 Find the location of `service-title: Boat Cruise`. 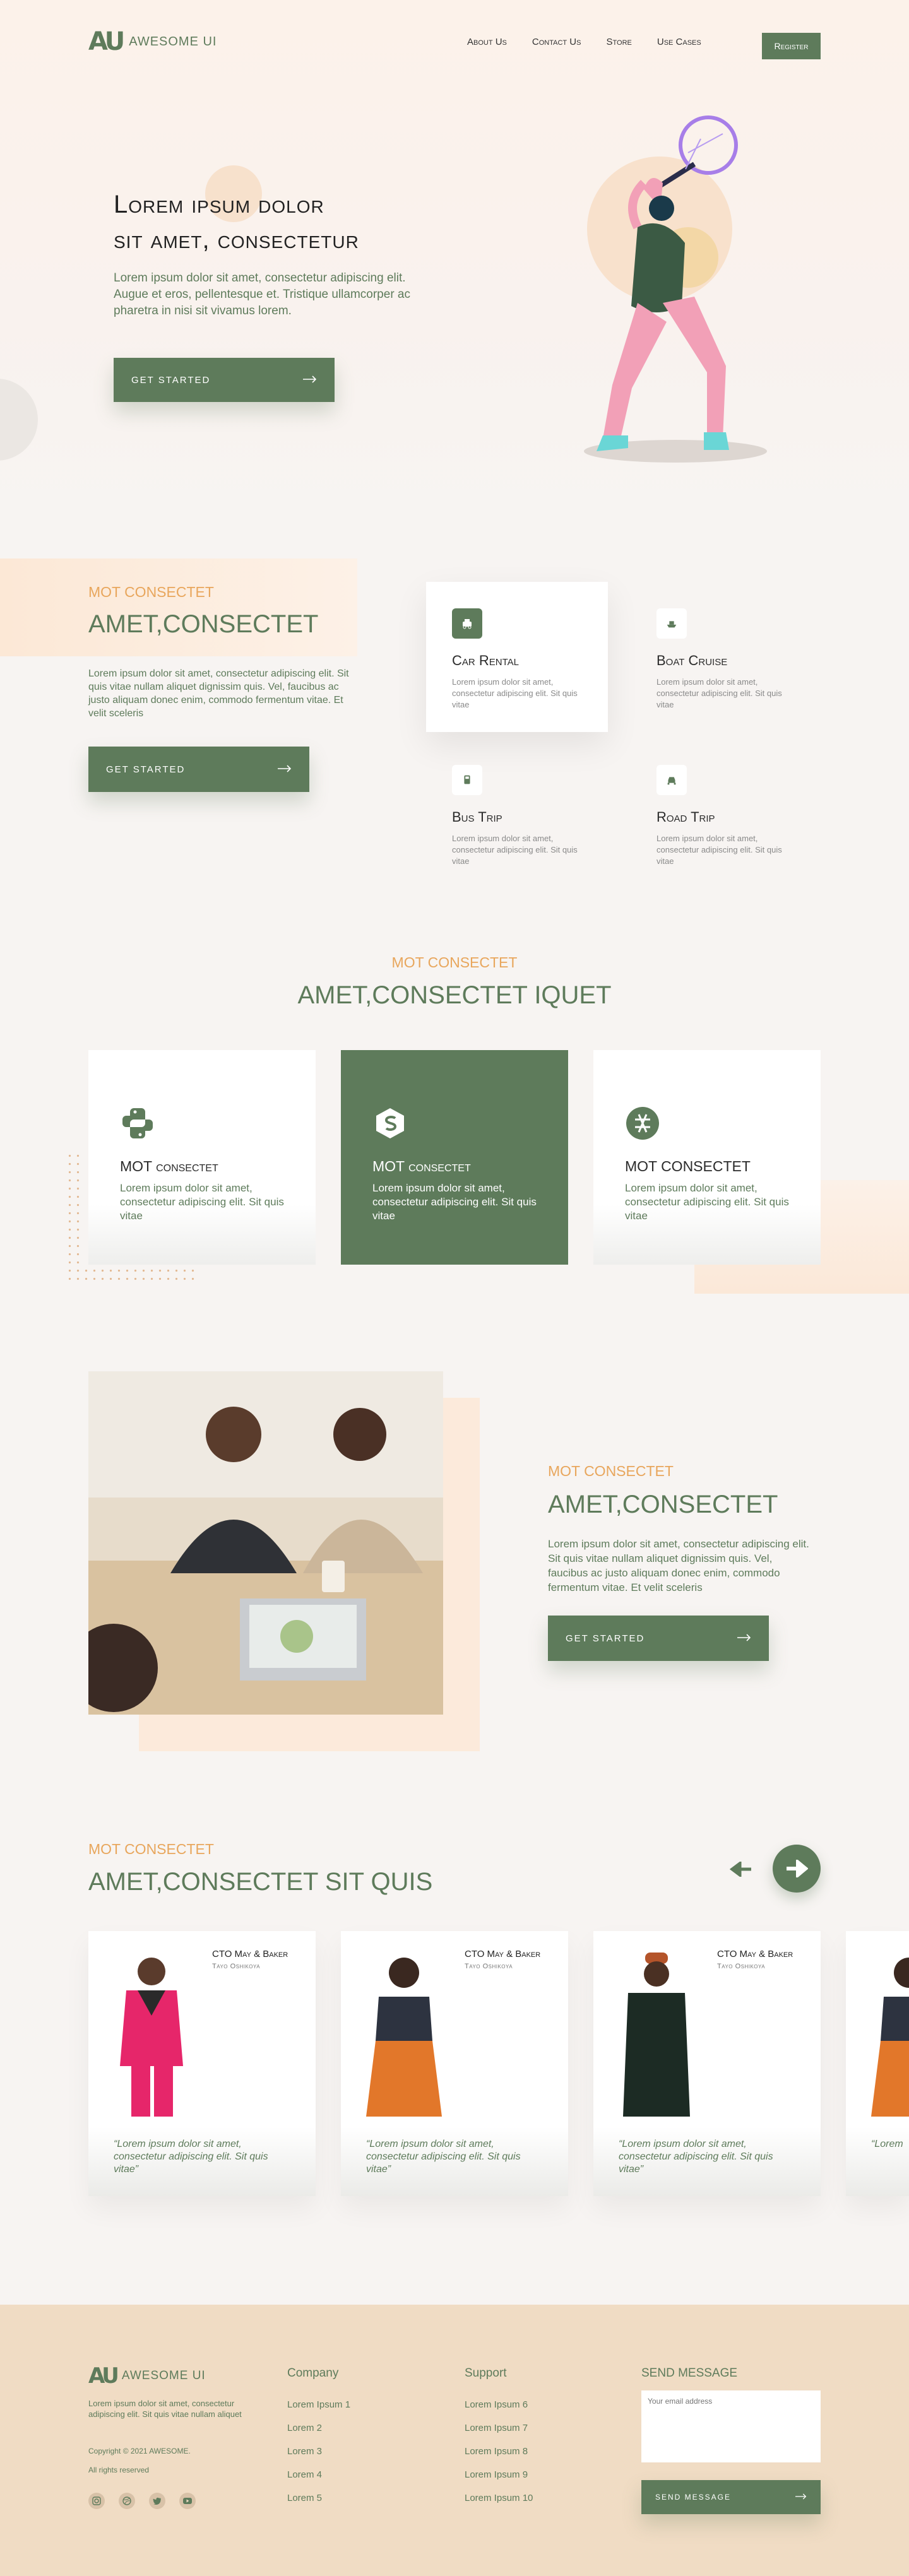

service-title: Boat Cruise is located at coordinates (692, 661).